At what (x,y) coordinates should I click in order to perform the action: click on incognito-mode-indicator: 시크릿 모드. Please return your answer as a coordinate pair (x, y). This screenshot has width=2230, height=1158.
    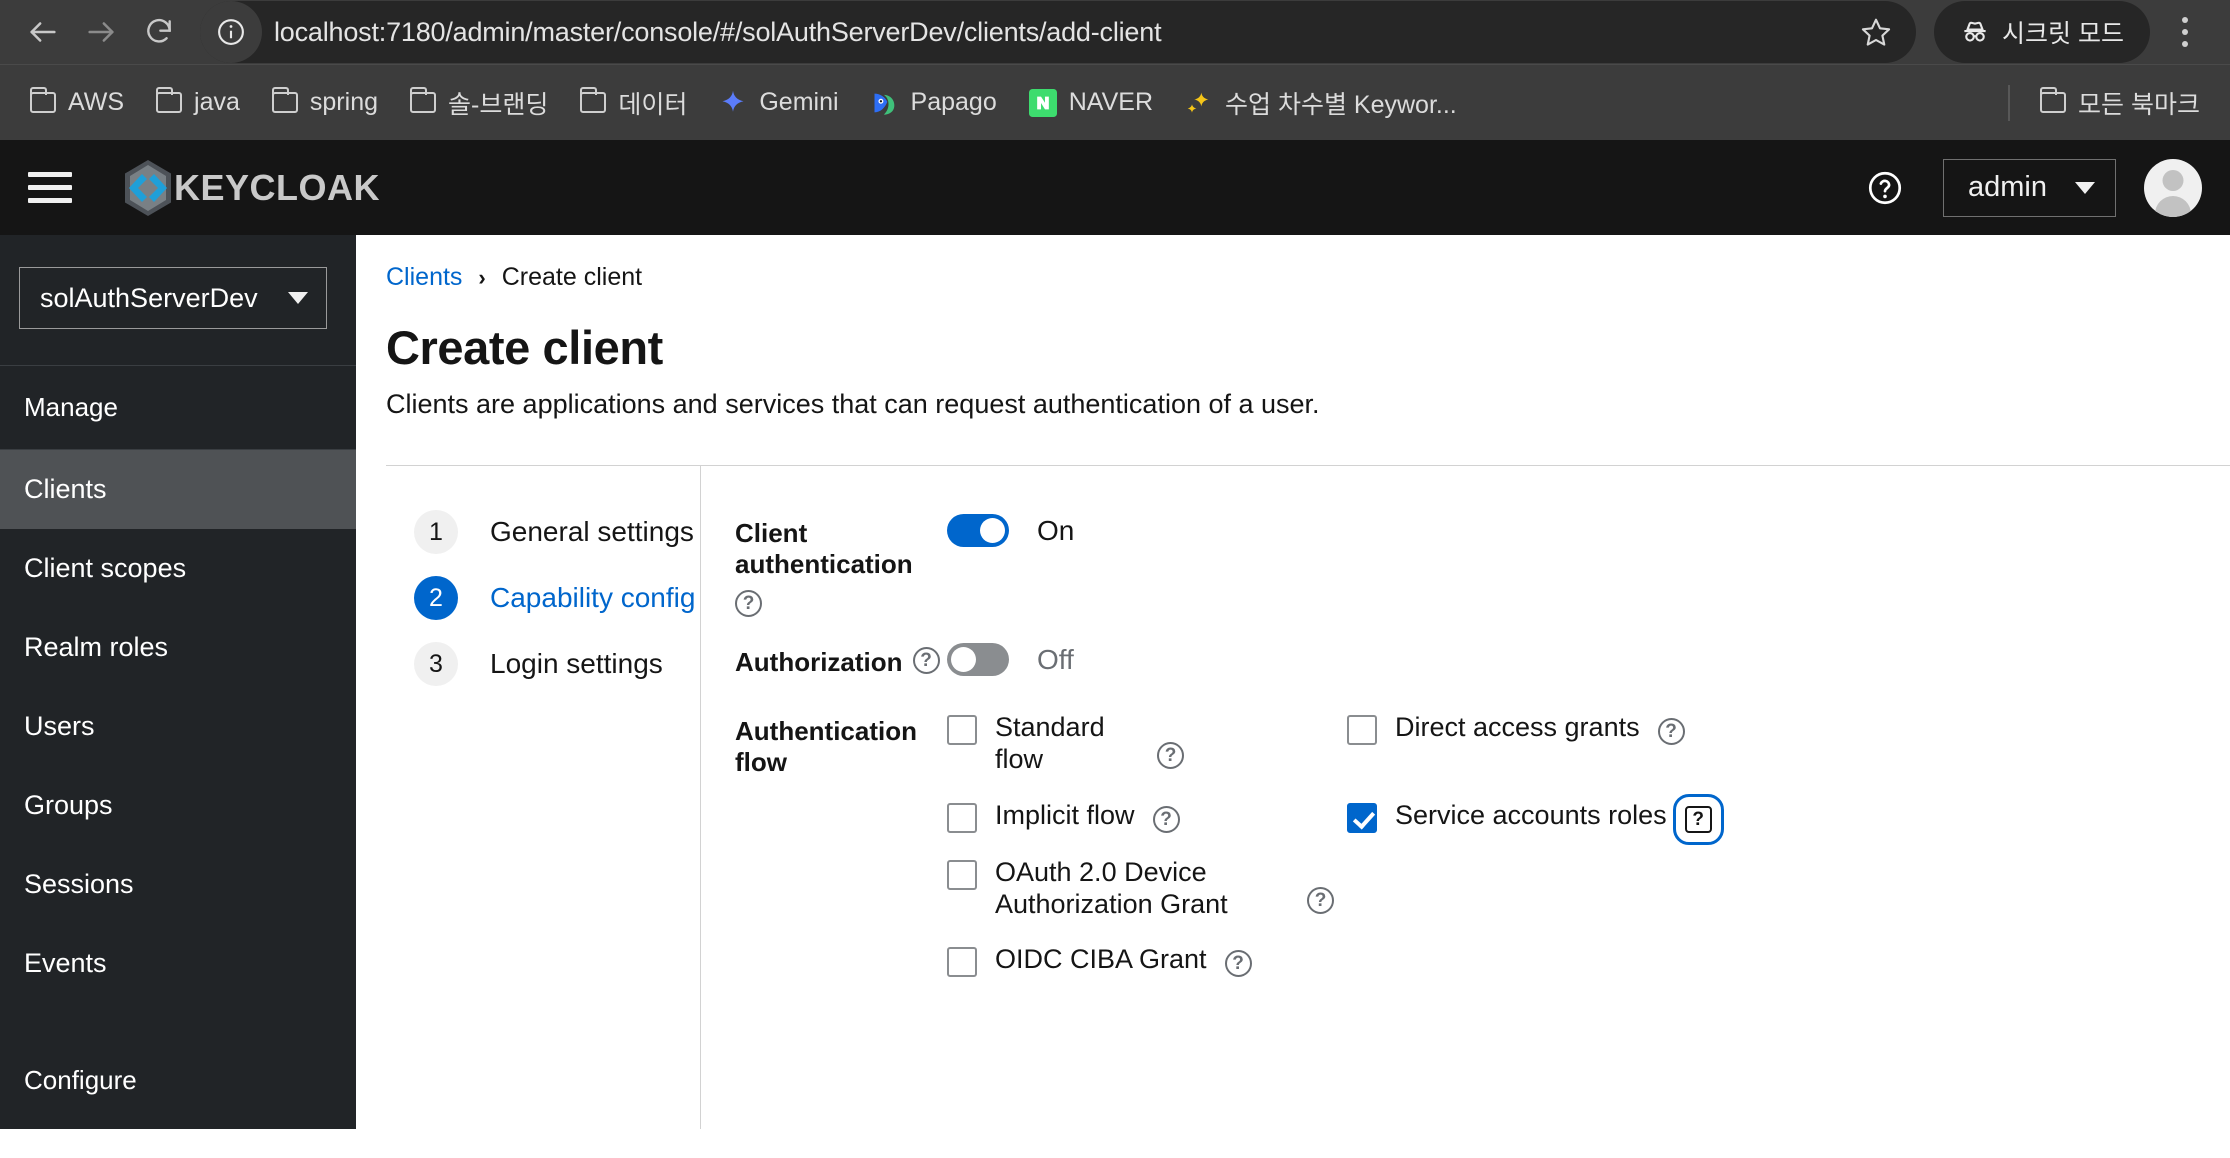
    Looking at the image, I should click on (2042, 32).